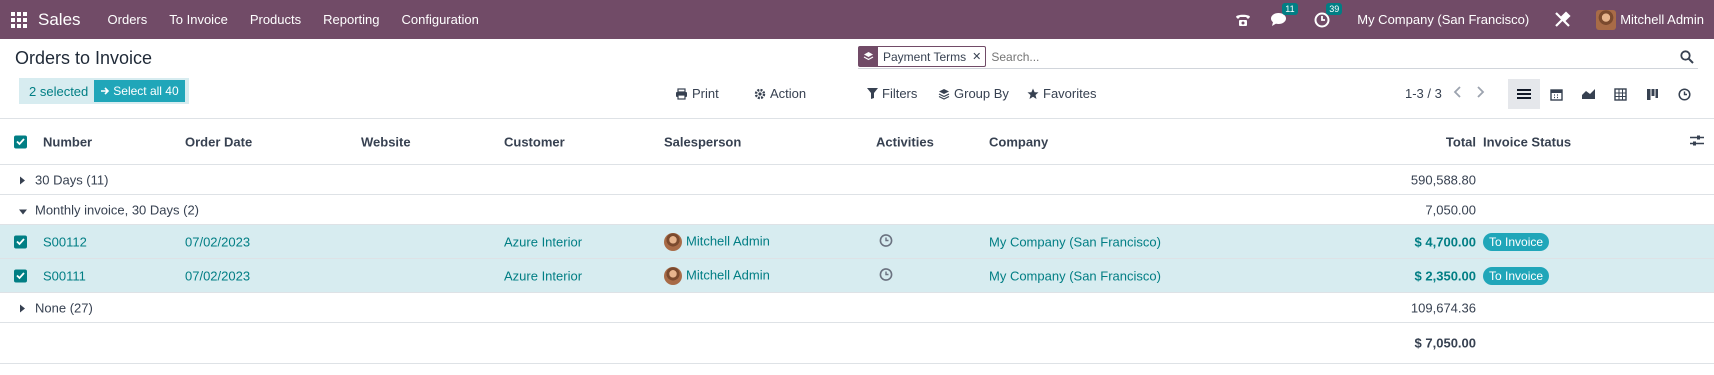 This screenshot has width=1714, height=375. What do you see at coordinates (275, 19) in the screenshot?
I see `menu-products: Products` at bounding box center [275, 19].